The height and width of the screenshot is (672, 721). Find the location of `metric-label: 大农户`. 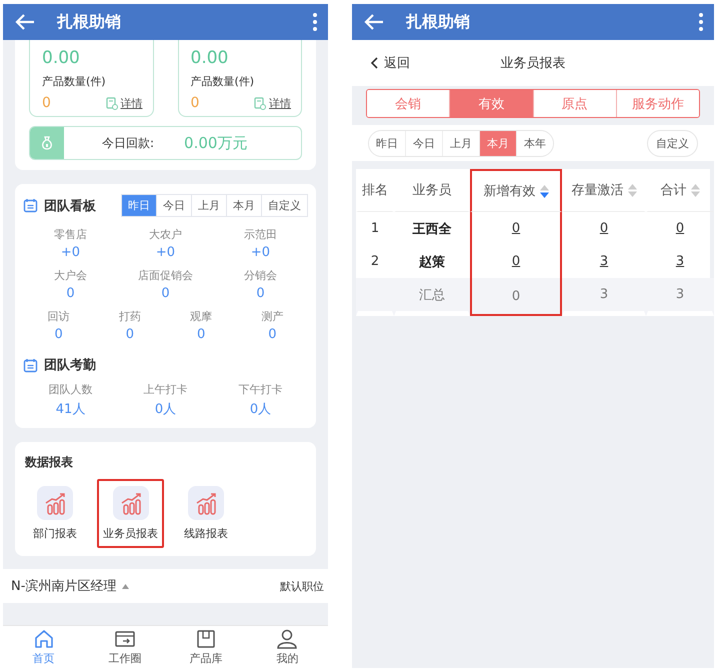

metric-label: 大农户 is located at coordinates (165, 234).